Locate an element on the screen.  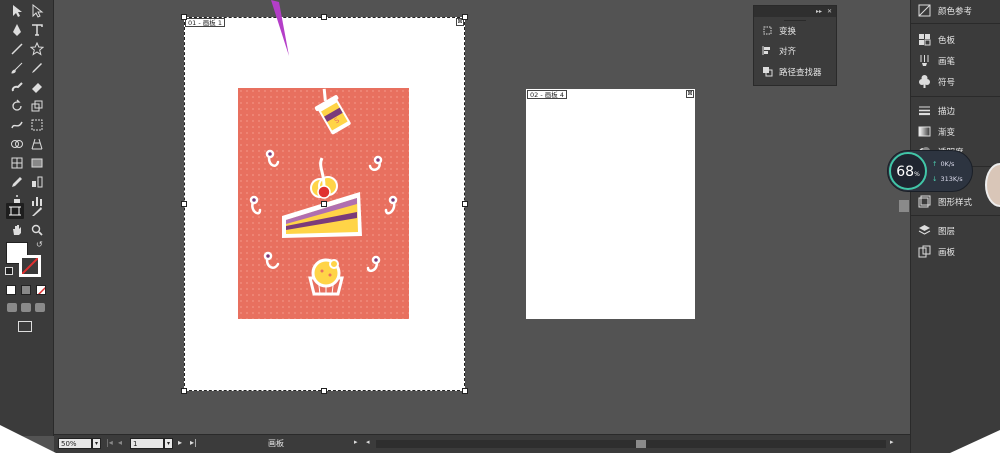
panel-label: 画板 is located at coordinates (947, 252).